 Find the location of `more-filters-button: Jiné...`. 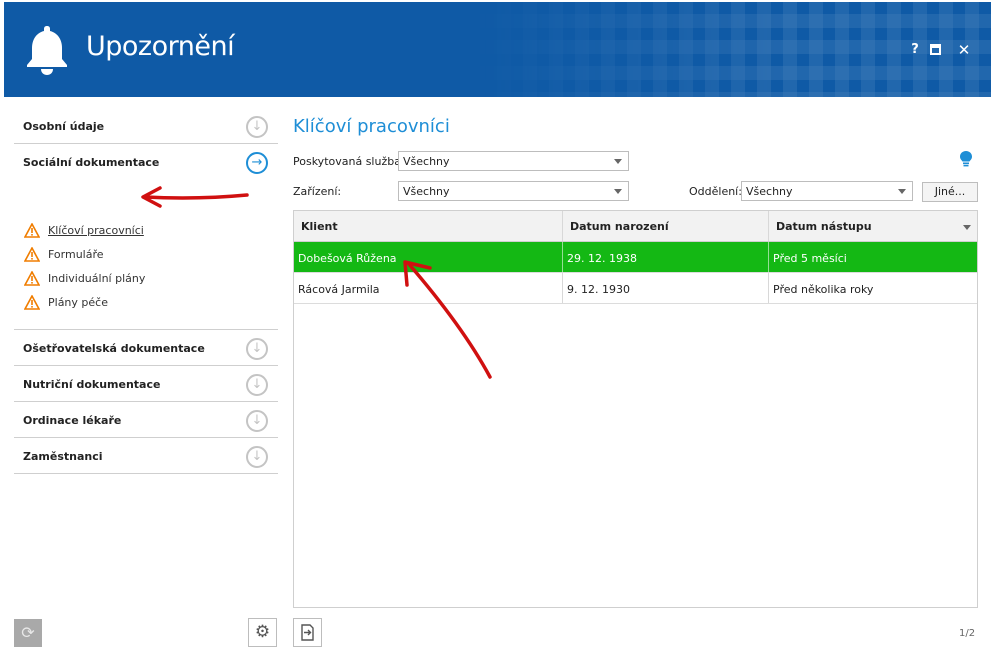

more-filters-button: Jiné... is located at coordinates (950, 192).